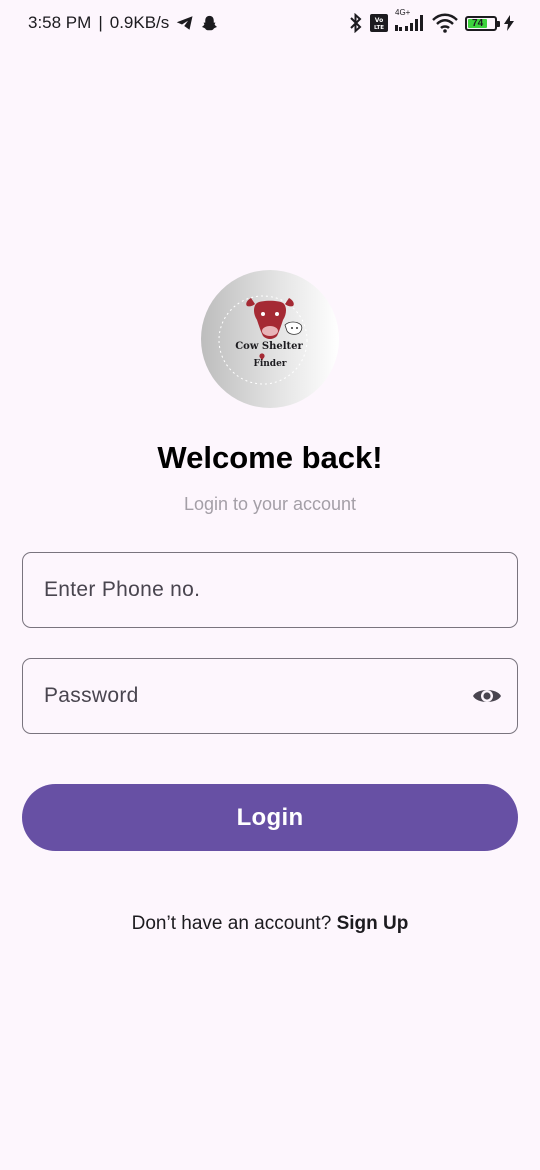  I want to click on bluetooth-icon, so click(356, 23).